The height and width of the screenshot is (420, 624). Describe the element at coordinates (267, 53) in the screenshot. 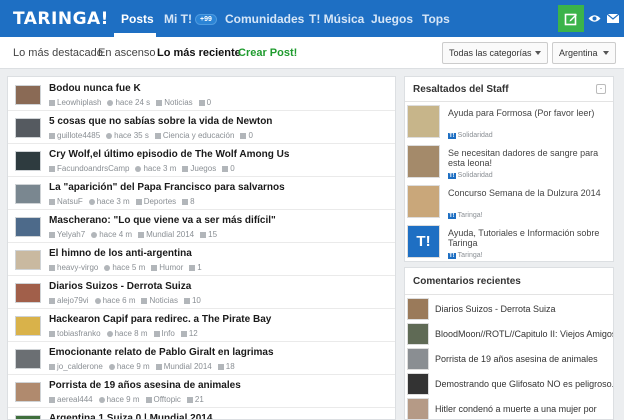

I see `create-post-link: Crear Post!` at that location.